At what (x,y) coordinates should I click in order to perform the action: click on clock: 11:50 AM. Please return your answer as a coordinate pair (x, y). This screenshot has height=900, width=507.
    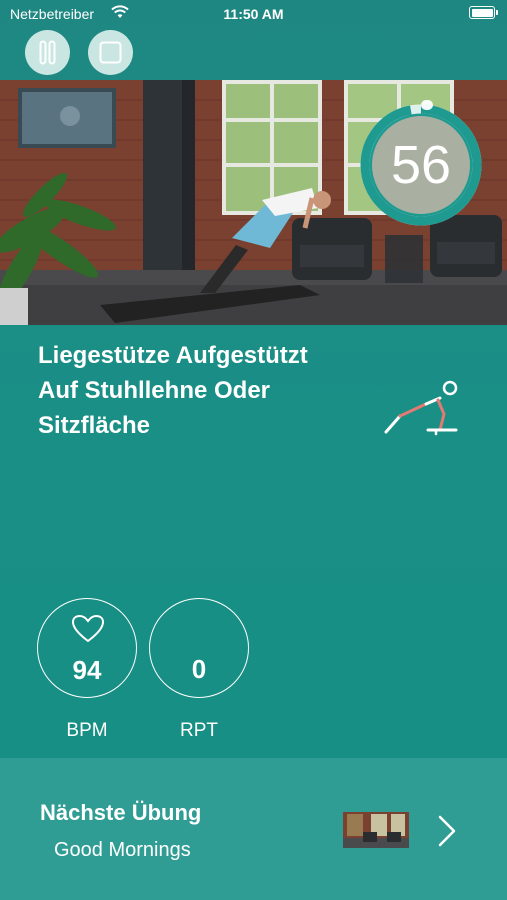
    Looking at the image, I should click on (253, 14).